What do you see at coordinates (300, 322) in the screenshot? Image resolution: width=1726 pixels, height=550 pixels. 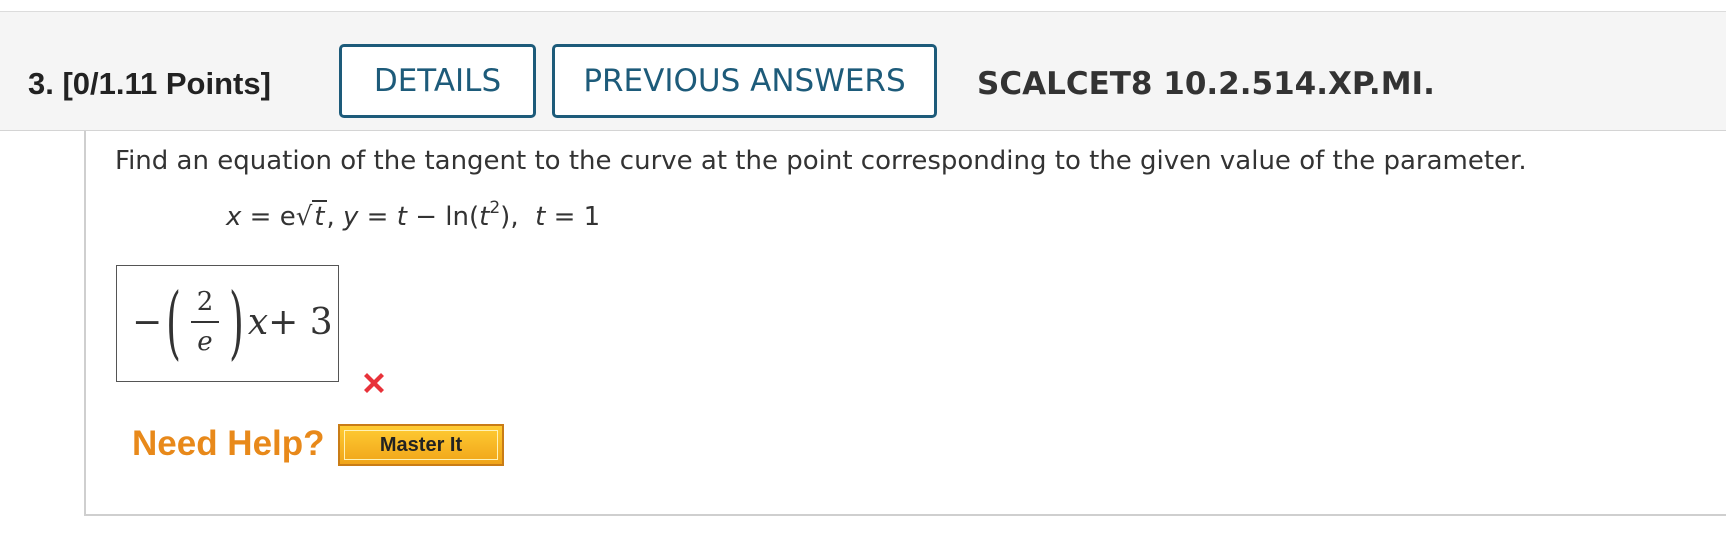 I see `answer-rest: + 3` at bounding box center [300, 322].